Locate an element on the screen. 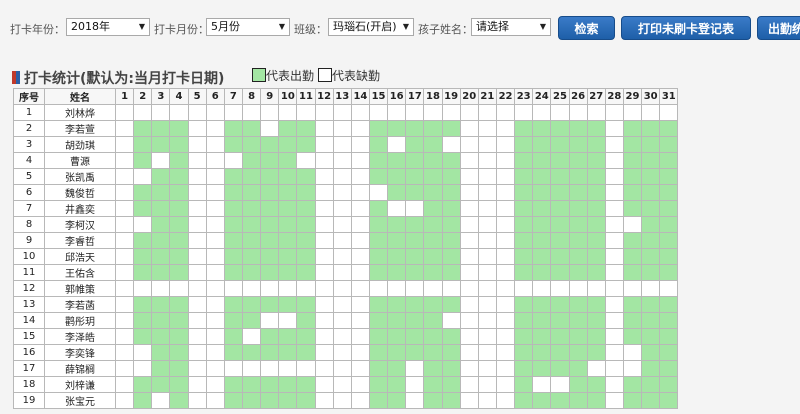 The width and height of the screenshot is (800, 414). day-header: 26 is located at coordinates (578, 96).